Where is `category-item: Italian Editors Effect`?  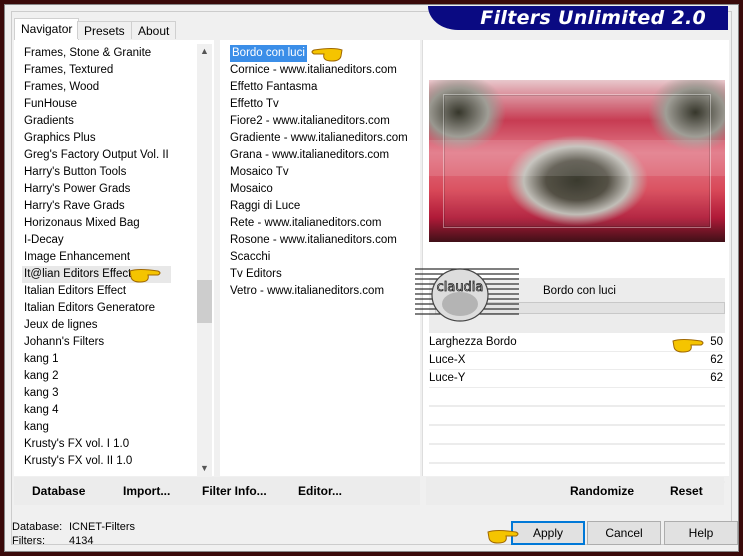
category-item: Italian Editors Effect is located at coordinates (96, 291).